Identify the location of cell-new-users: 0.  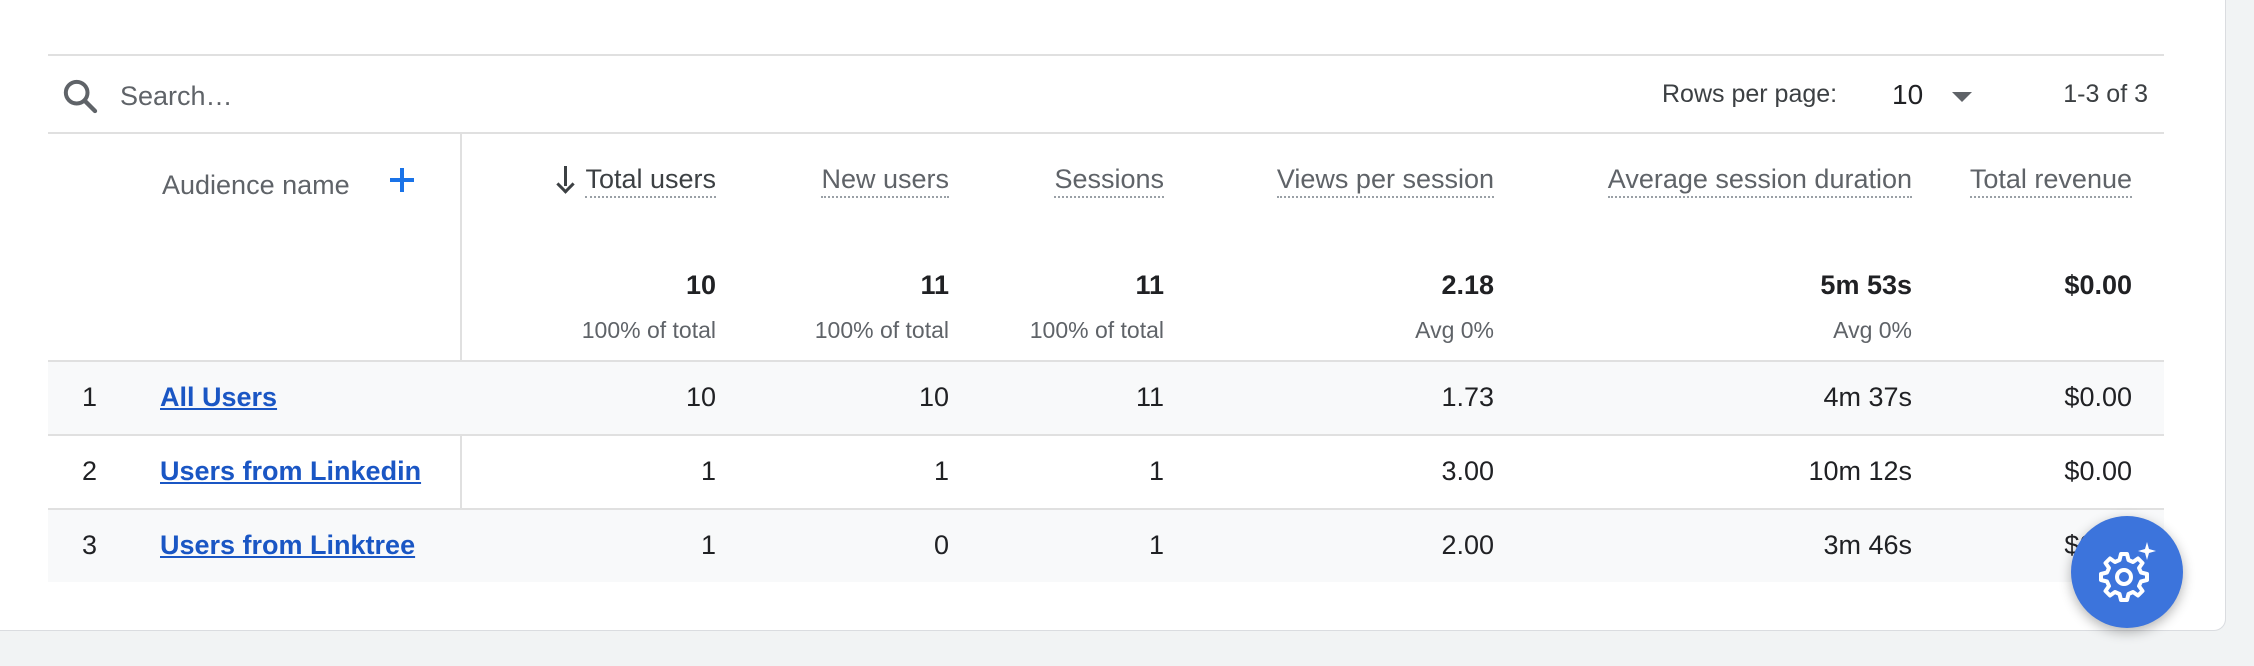
(941, 545).